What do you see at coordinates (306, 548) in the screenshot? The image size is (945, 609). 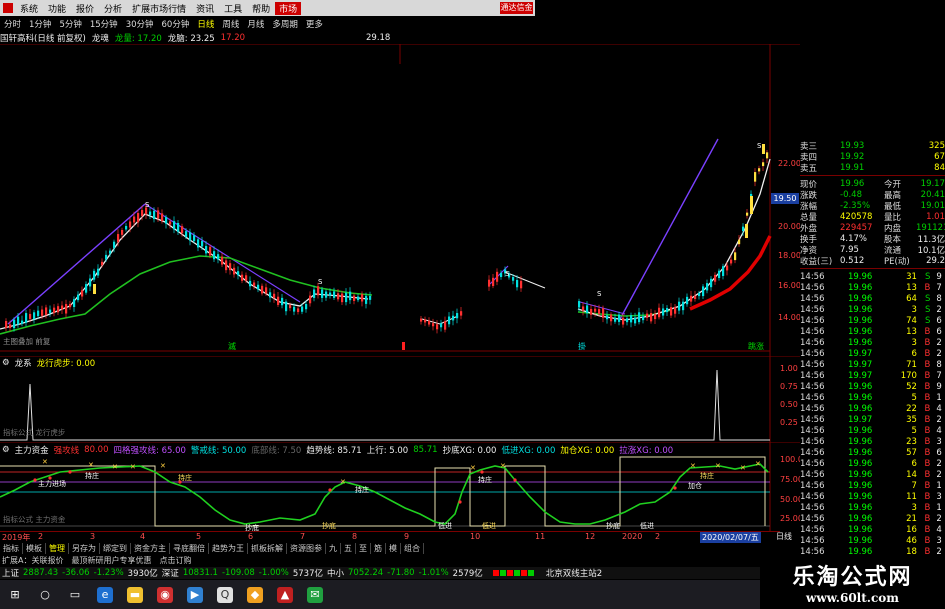 I see `toolbar-button: 资源图参` at bounding box center [306, 548].